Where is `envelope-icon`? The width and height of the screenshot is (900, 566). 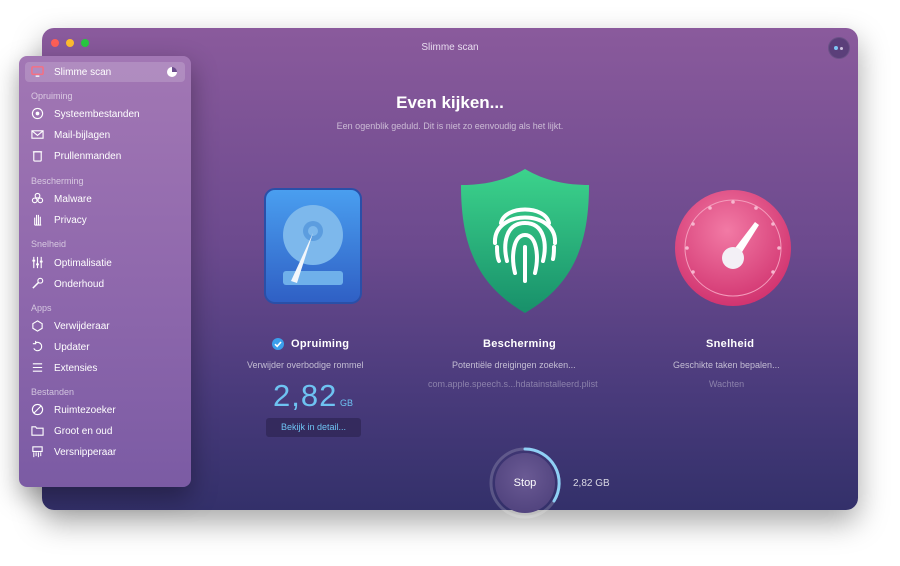 envelope-icon is located at coordinates (37, 134).